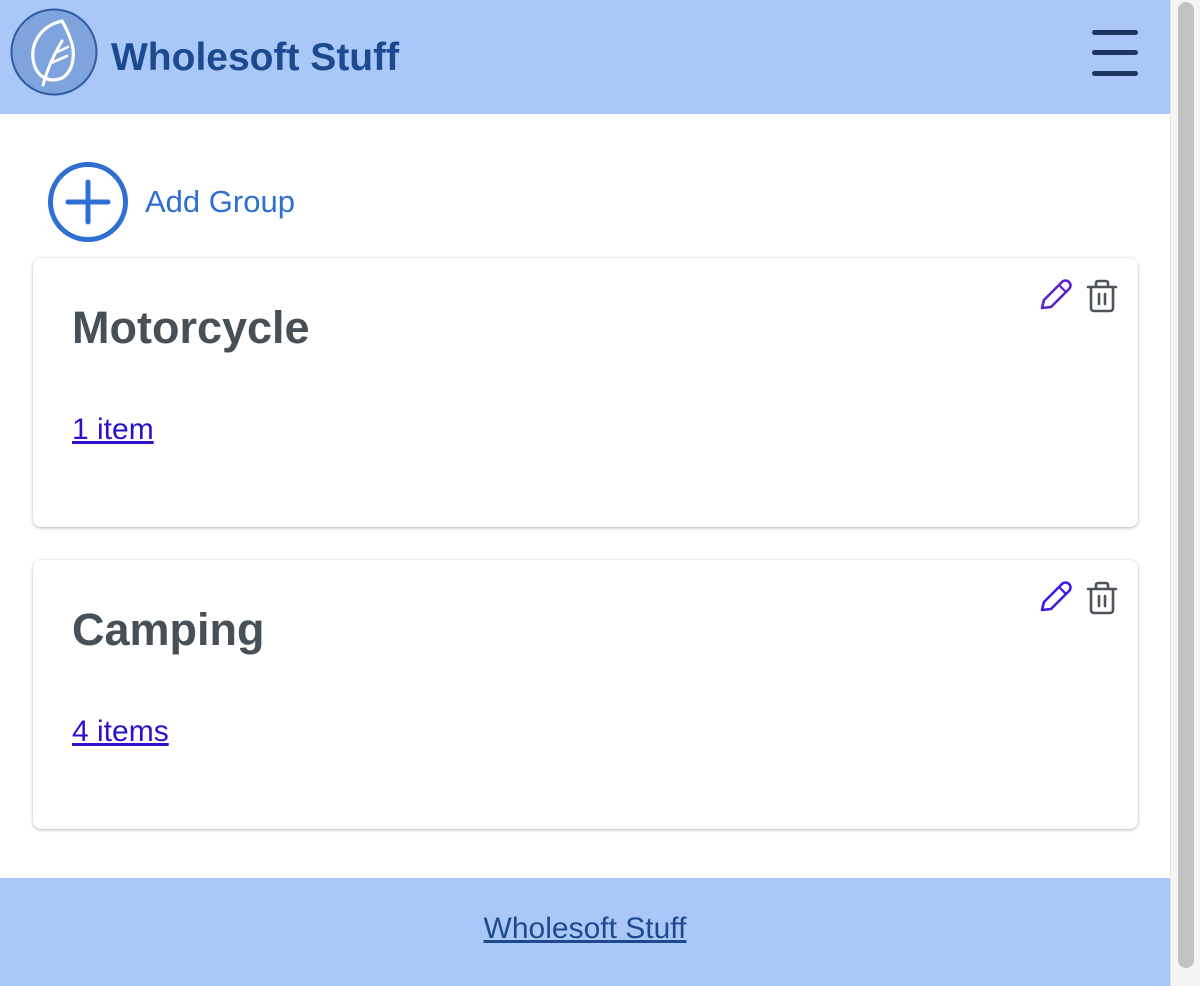 The image size is (1200, 986). Describe the element at coordinates (220, 201) in the screenshot. I see `add-group-label: Add Group` at that location.